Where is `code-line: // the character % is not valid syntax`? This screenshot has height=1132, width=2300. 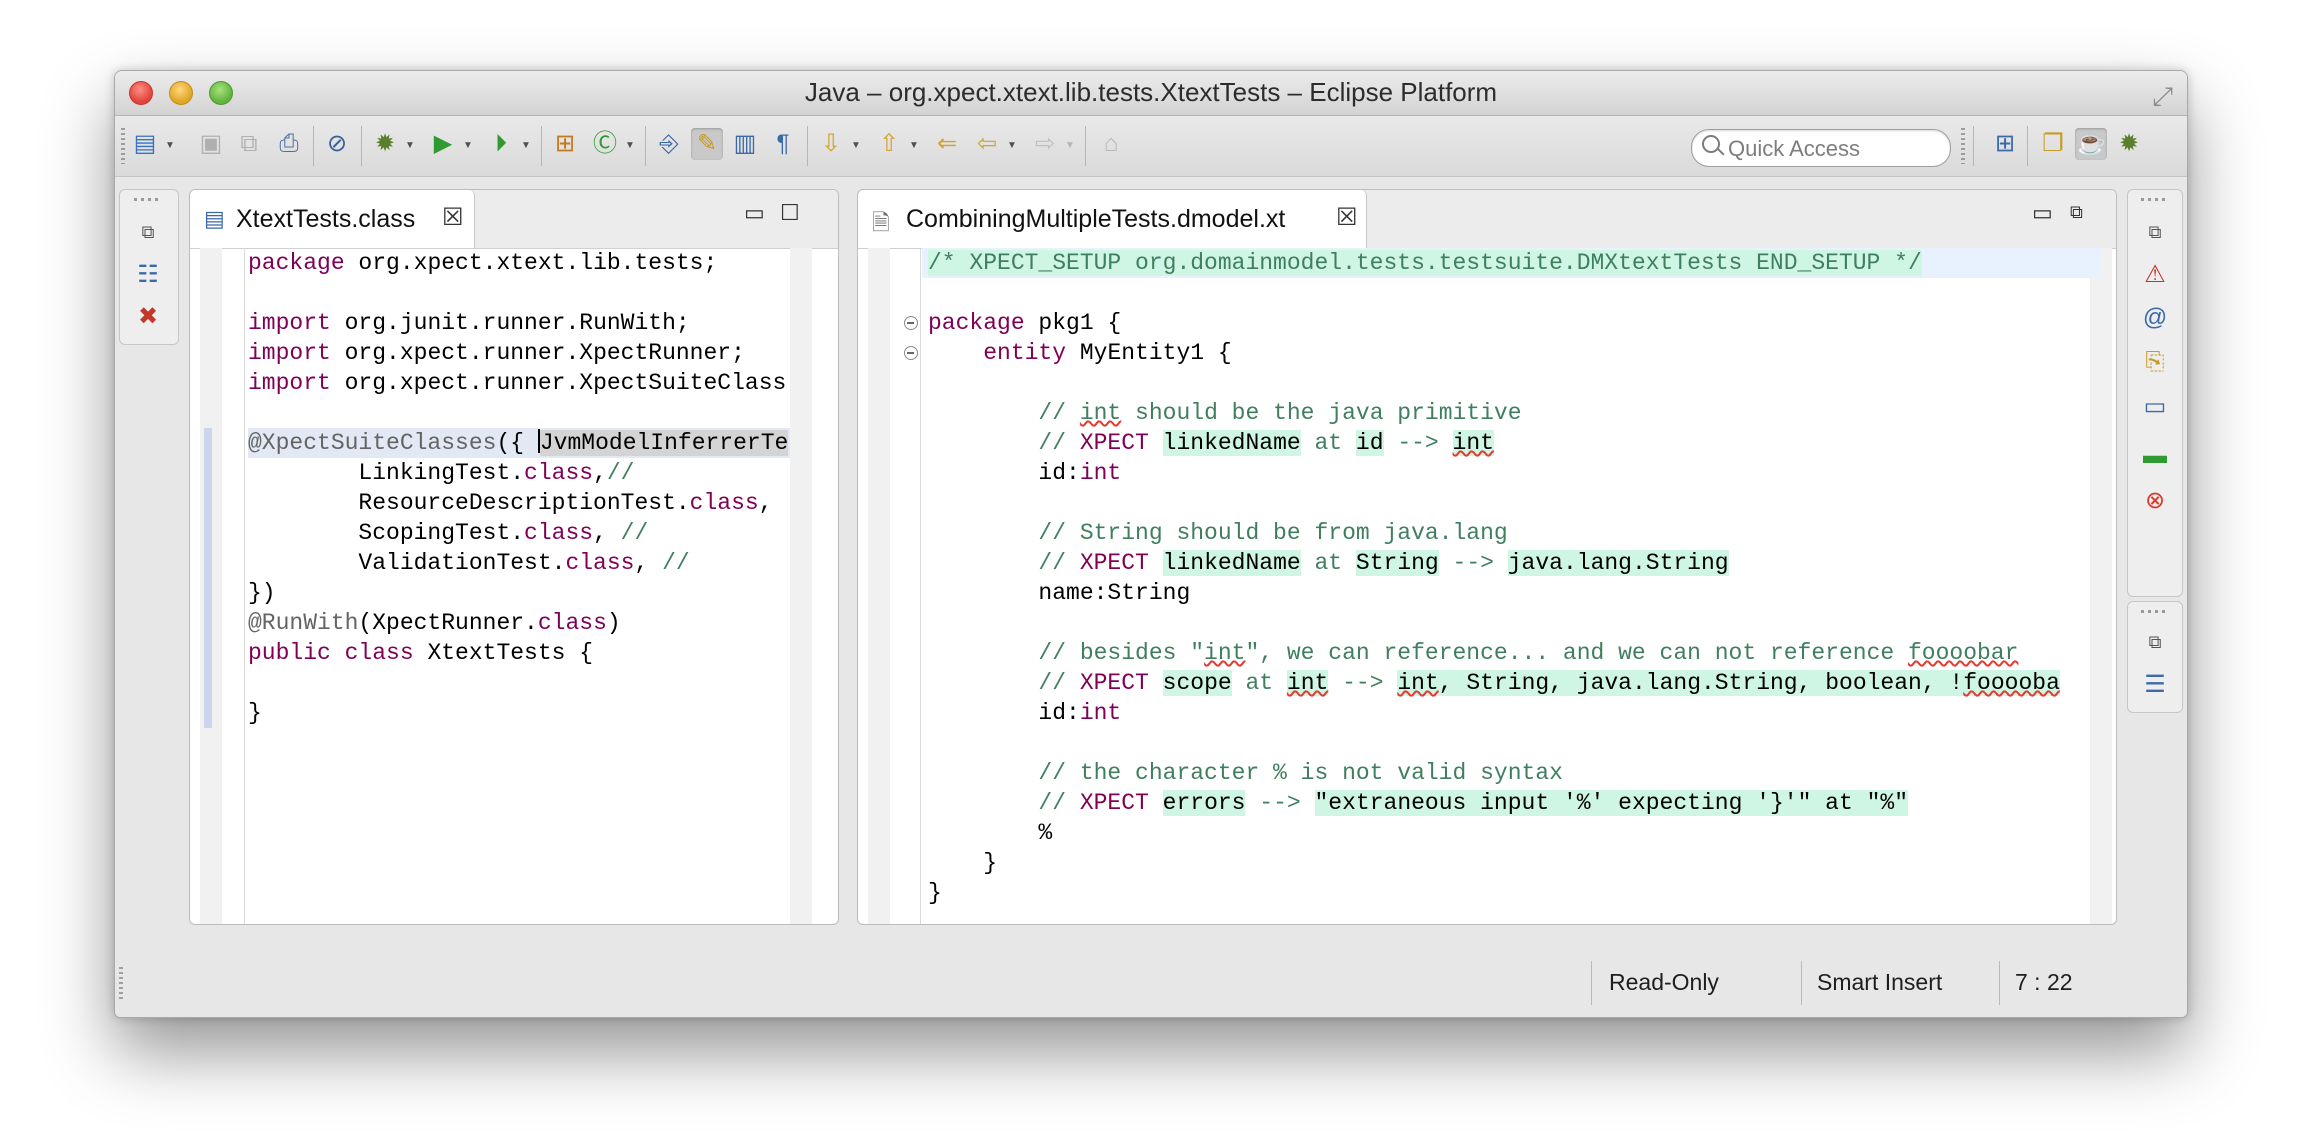 code-line: // the character % is not valid syntax is located at coordinates (1245, 773).